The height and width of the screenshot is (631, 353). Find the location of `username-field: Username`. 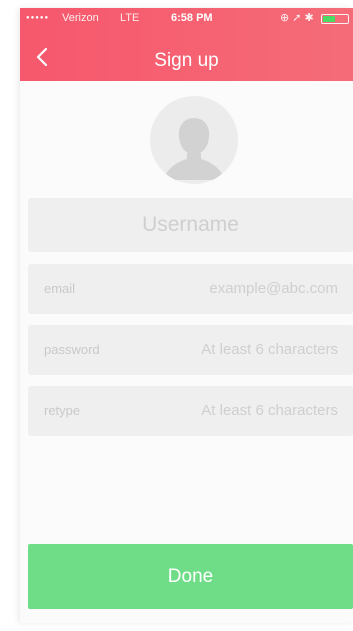

username-field: Username is located at coordinates (190, 225).